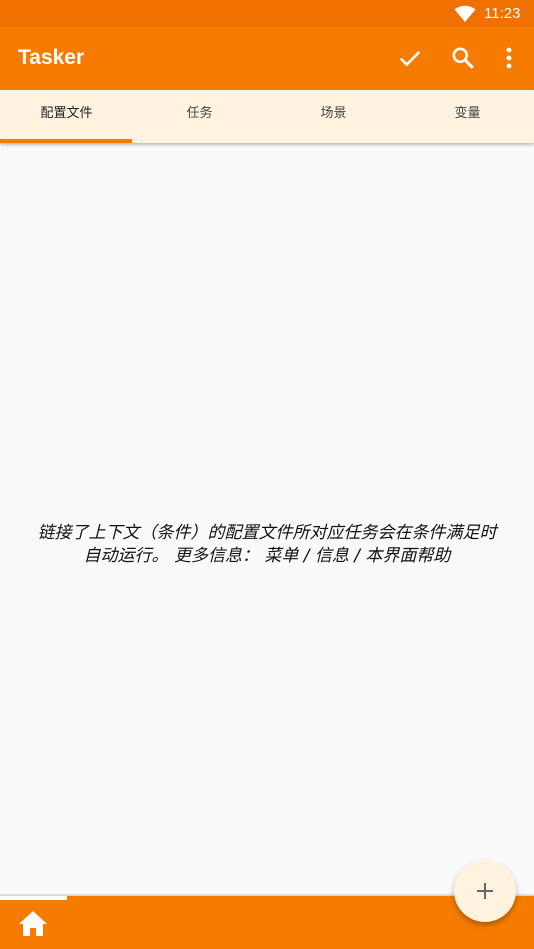 This screenshot has height=949, width=534. I want to click on empty-message-line2: 自动运行。 更多信息： 菜单 / 信息 / 本界面帮助, so click(267, 556).